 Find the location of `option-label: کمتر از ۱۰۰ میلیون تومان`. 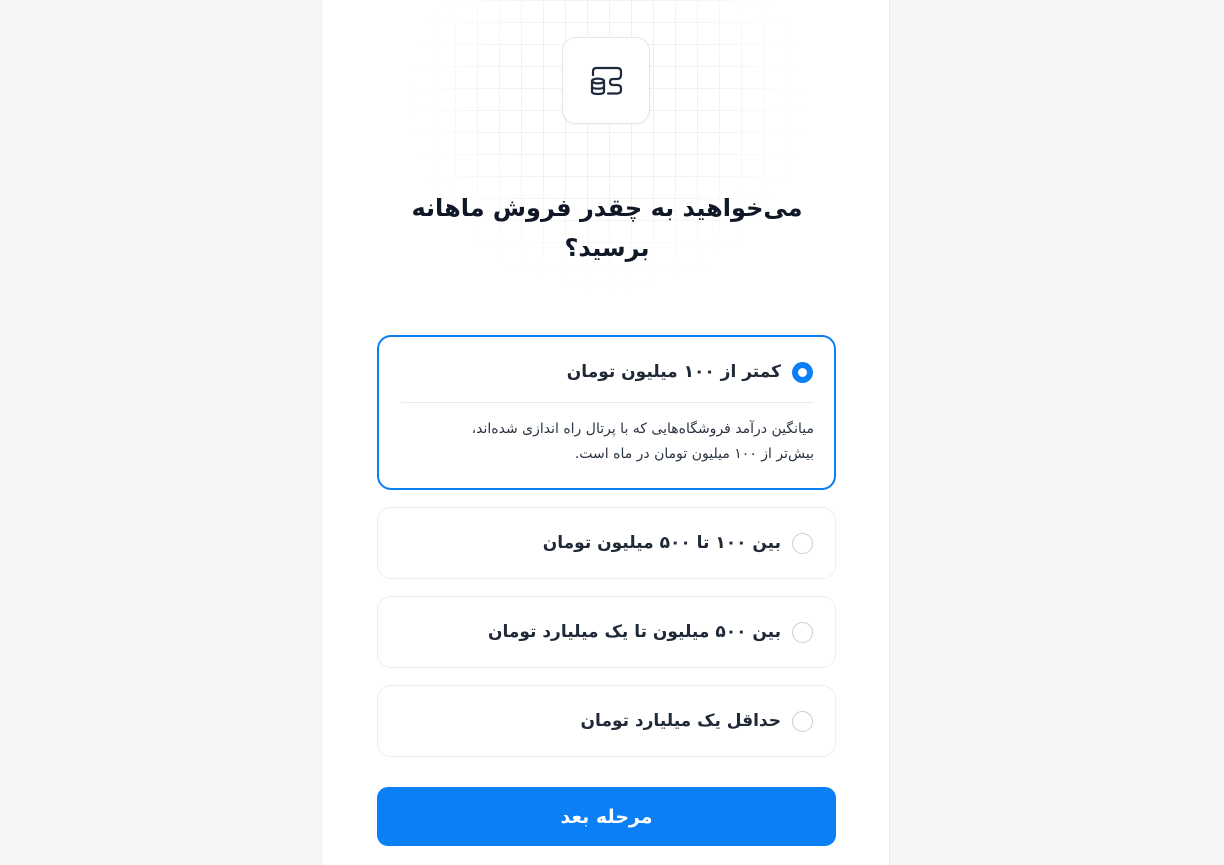

option-label: کمتر از ۱۰۰ میلیون تومان is located at coordinates (673, 372).